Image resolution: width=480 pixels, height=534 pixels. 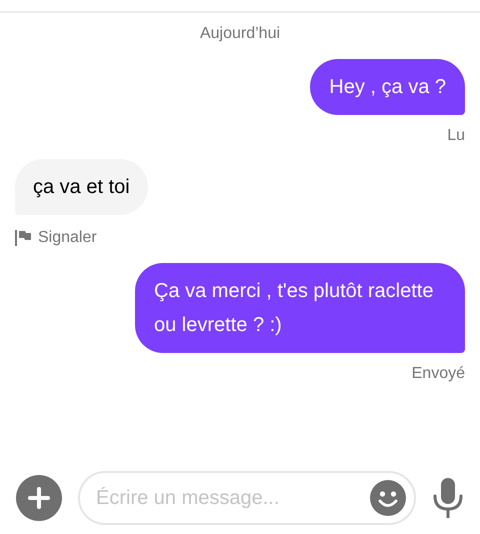 I want to click on sent-message-bubble: Ça va merci , t'es plutôt raclette ou levrette ? :), so click(x=300, y=308).